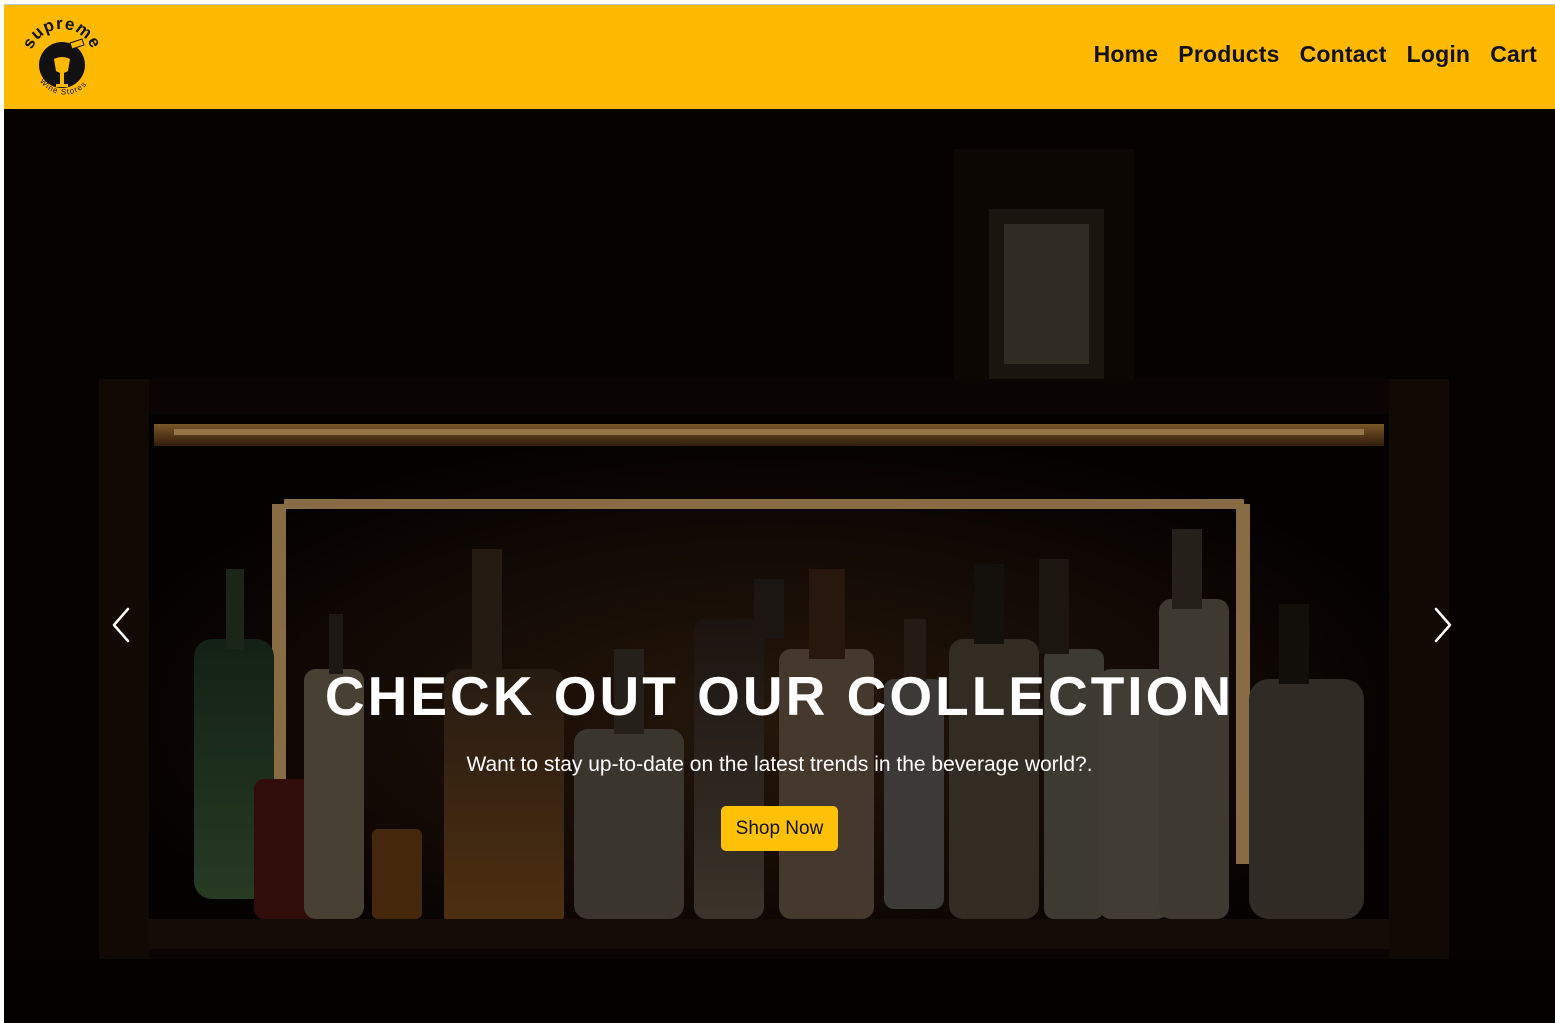  I want to click on nav-login-link: Login, so click(1439, 54).